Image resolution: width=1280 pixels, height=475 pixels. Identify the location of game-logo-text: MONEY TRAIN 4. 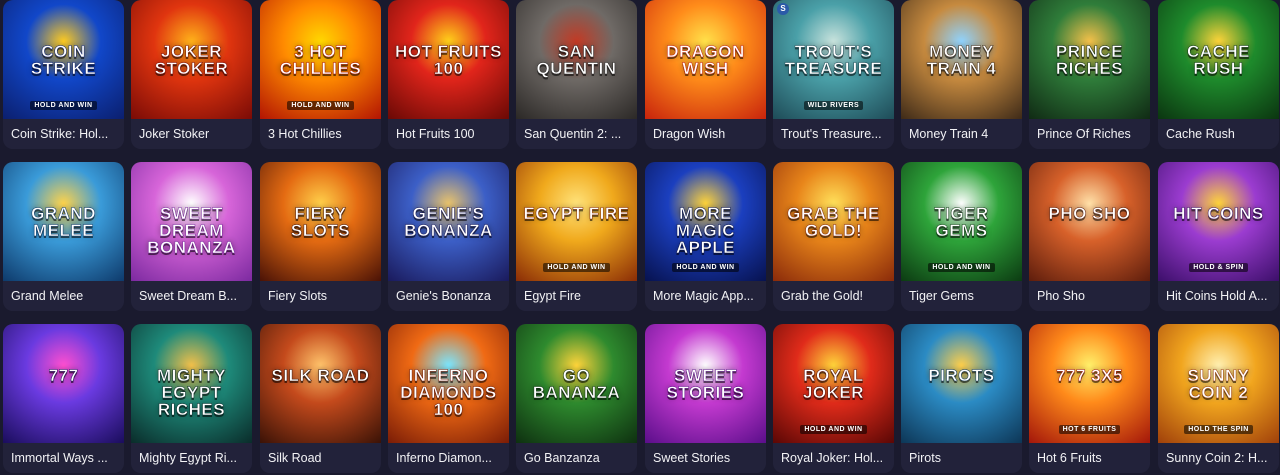
(961, 59).